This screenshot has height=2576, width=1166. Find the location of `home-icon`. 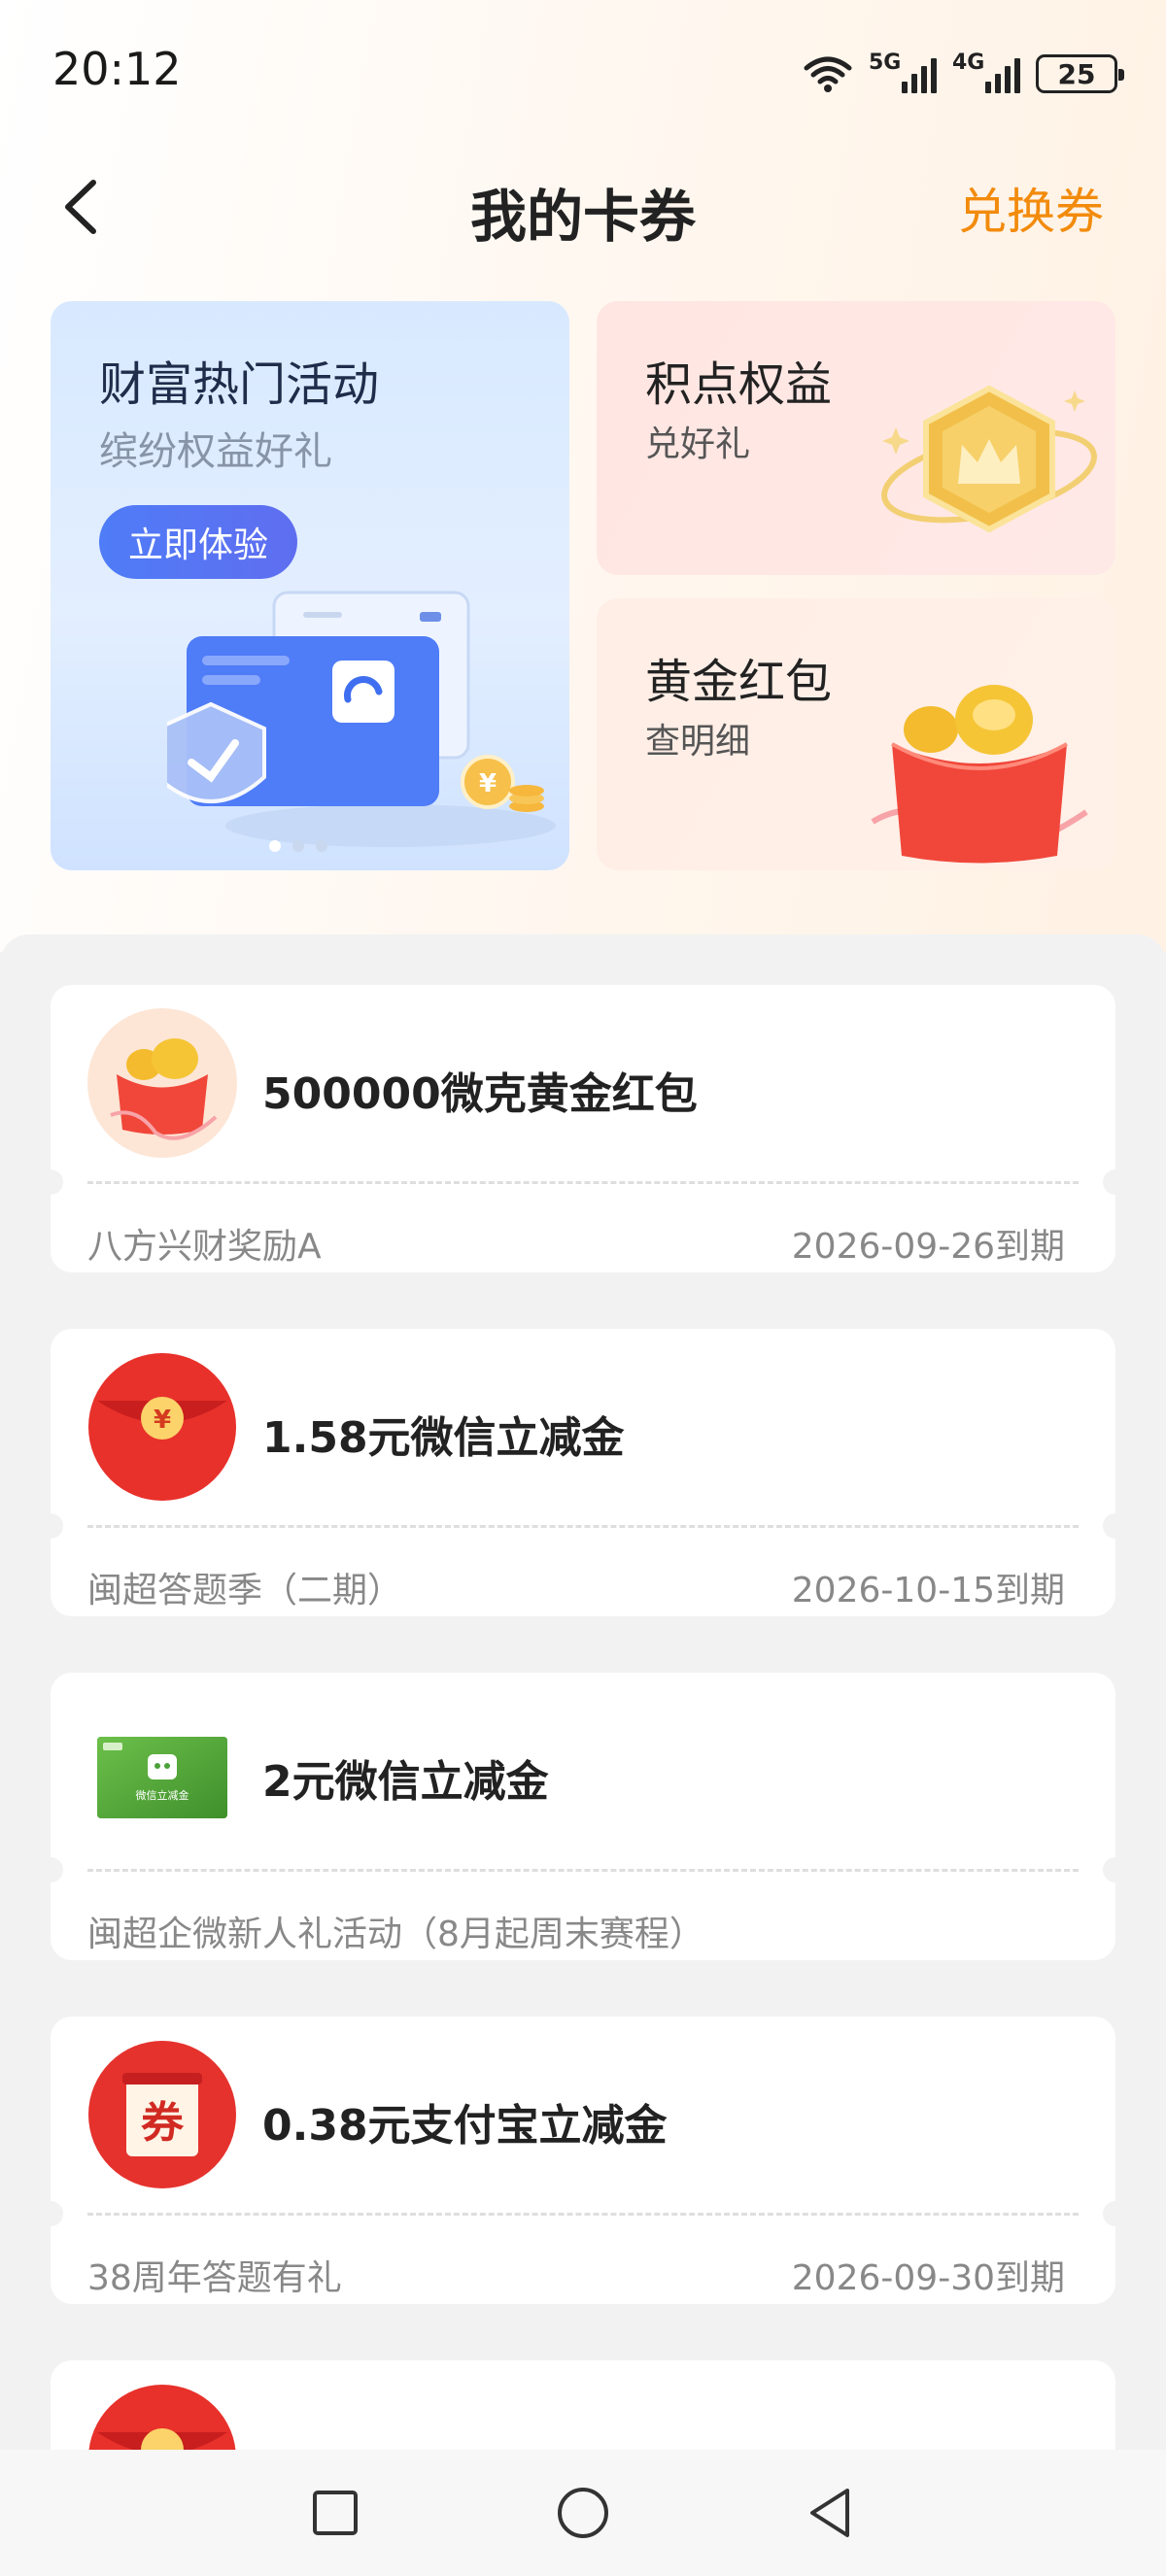

home-icon is located at coordinates (583, 2513).